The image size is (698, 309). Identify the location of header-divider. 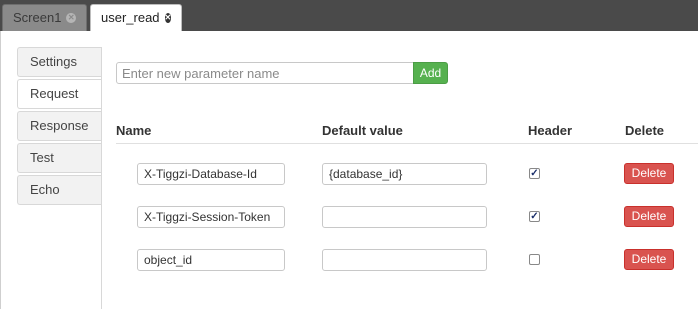
(407, 143).